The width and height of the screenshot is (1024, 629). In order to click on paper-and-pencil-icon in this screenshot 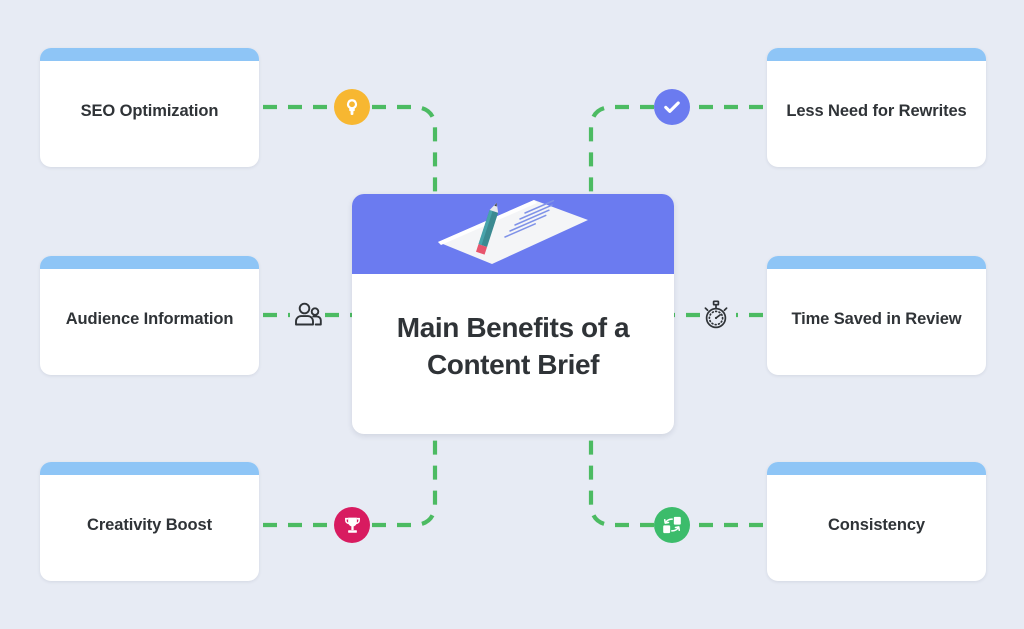, I will do `click(513, 231)`.